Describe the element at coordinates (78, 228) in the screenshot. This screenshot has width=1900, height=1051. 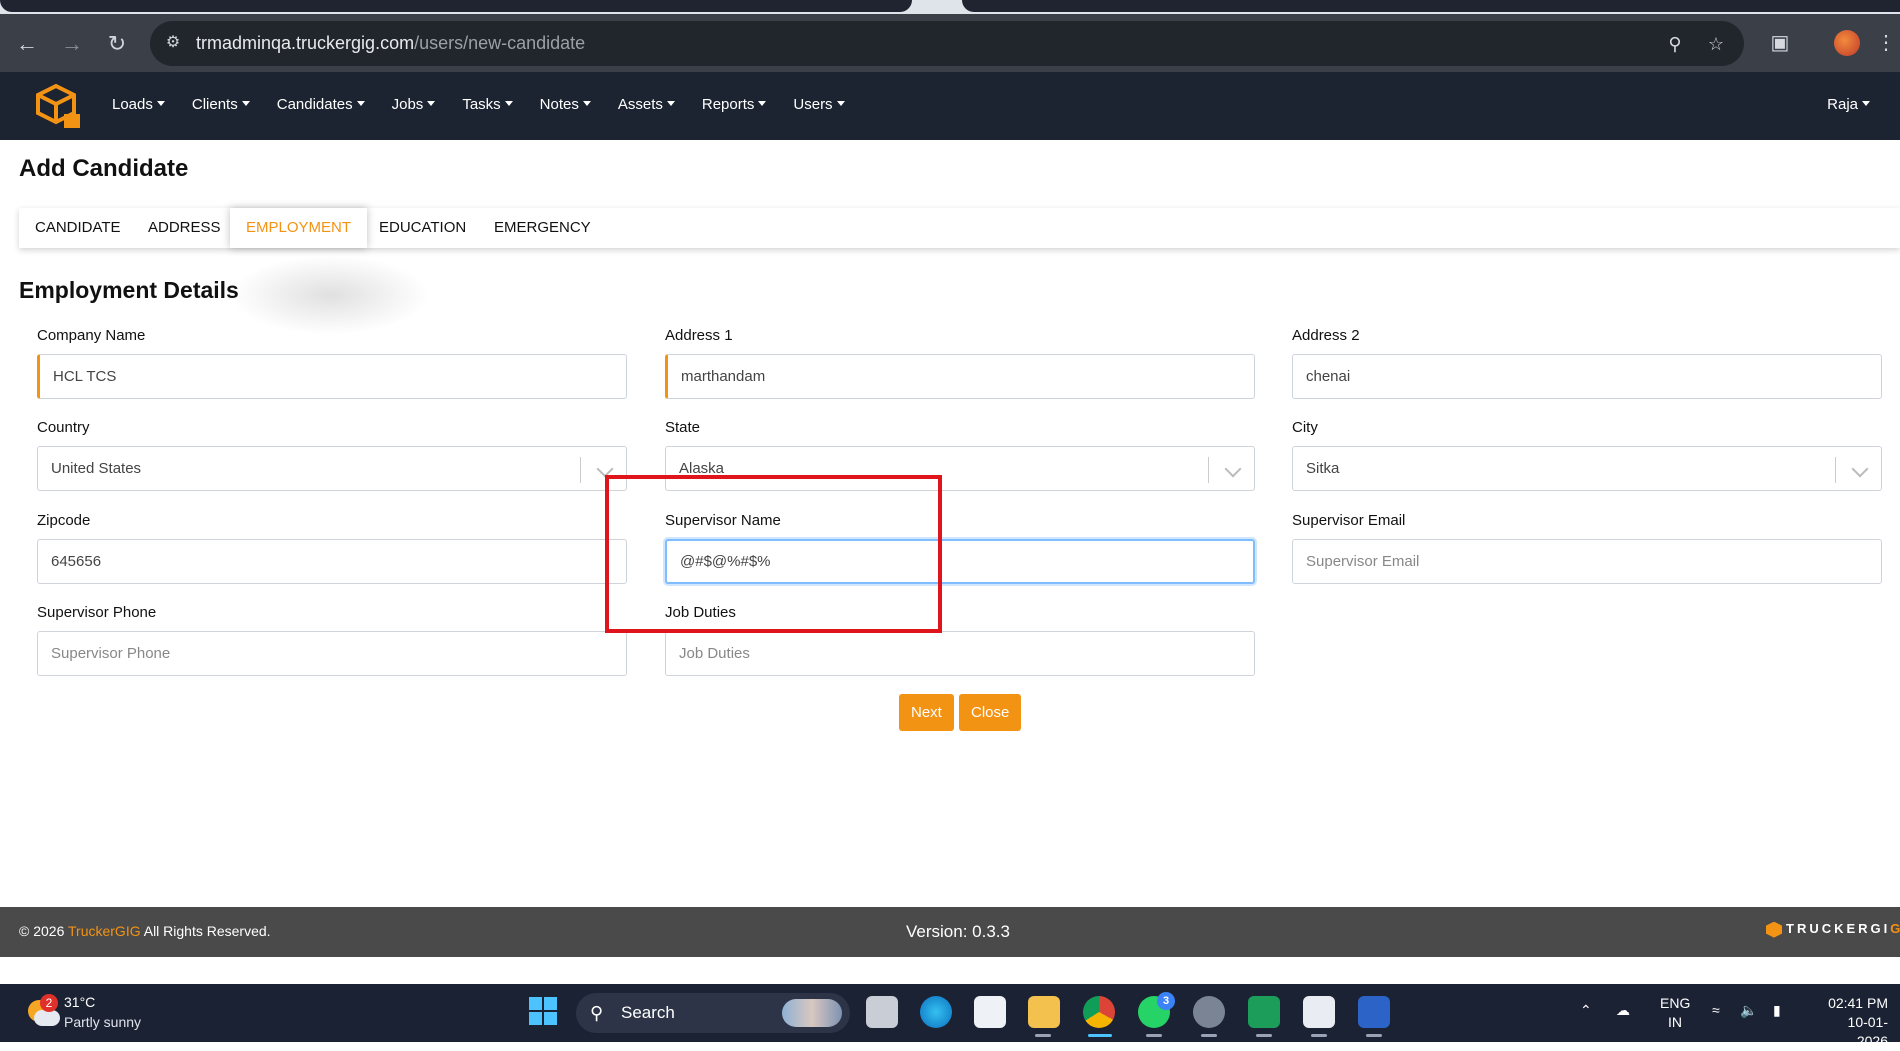
I see `tab-candidate: CANDIDATE` at that location.